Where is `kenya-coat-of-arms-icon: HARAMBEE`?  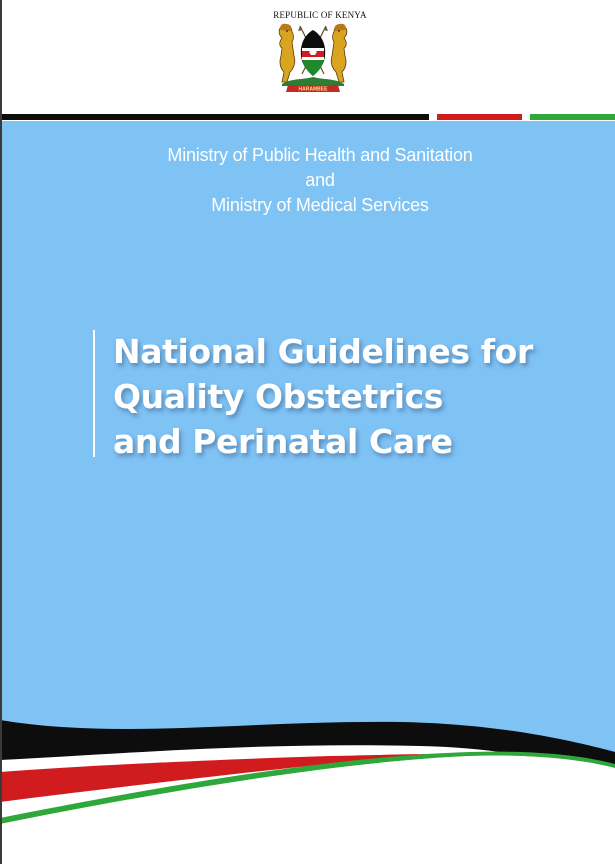
kenya-coat-of-arms-icon: HARAMBEE is located at coordinates (313, 58).